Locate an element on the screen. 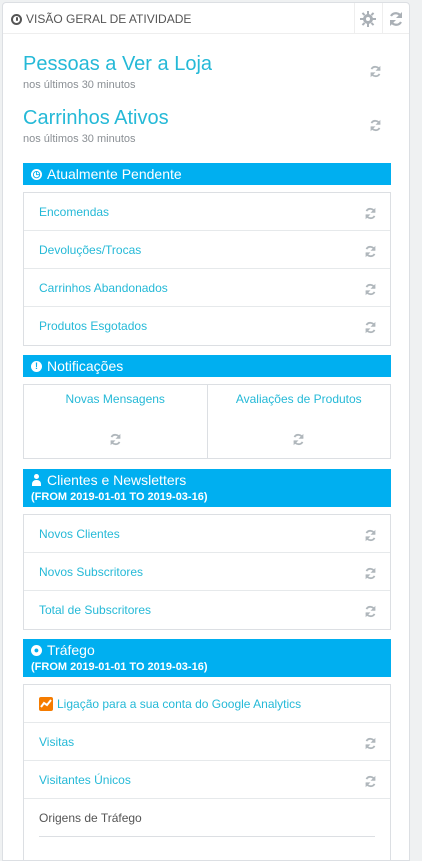 The height and width of the screenshot is (861, 422). notification-label: Avaliações de Produtos is located at coordinates (298, 399).